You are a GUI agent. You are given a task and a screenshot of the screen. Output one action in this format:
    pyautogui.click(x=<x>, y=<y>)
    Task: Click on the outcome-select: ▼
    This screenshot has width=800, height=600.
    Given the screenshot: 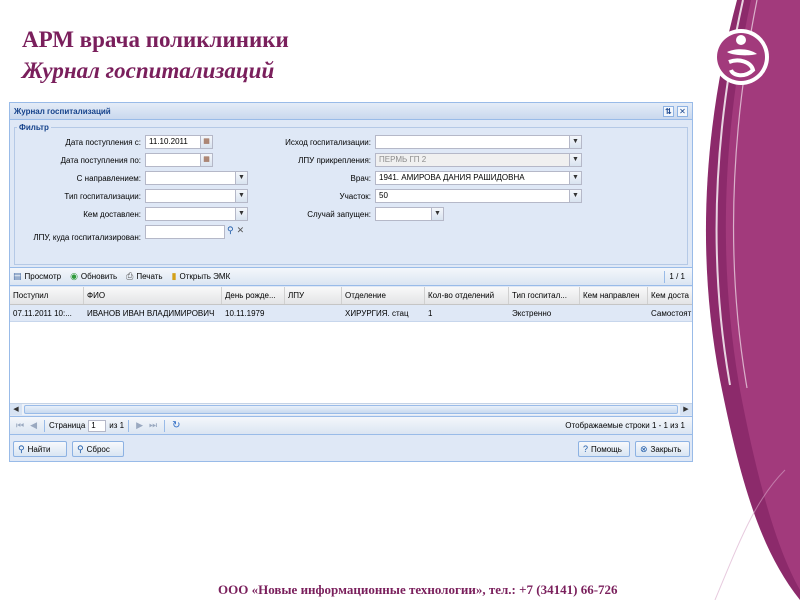 What is the action you would take?
    pyautogui.click(x=478, y=142)
    